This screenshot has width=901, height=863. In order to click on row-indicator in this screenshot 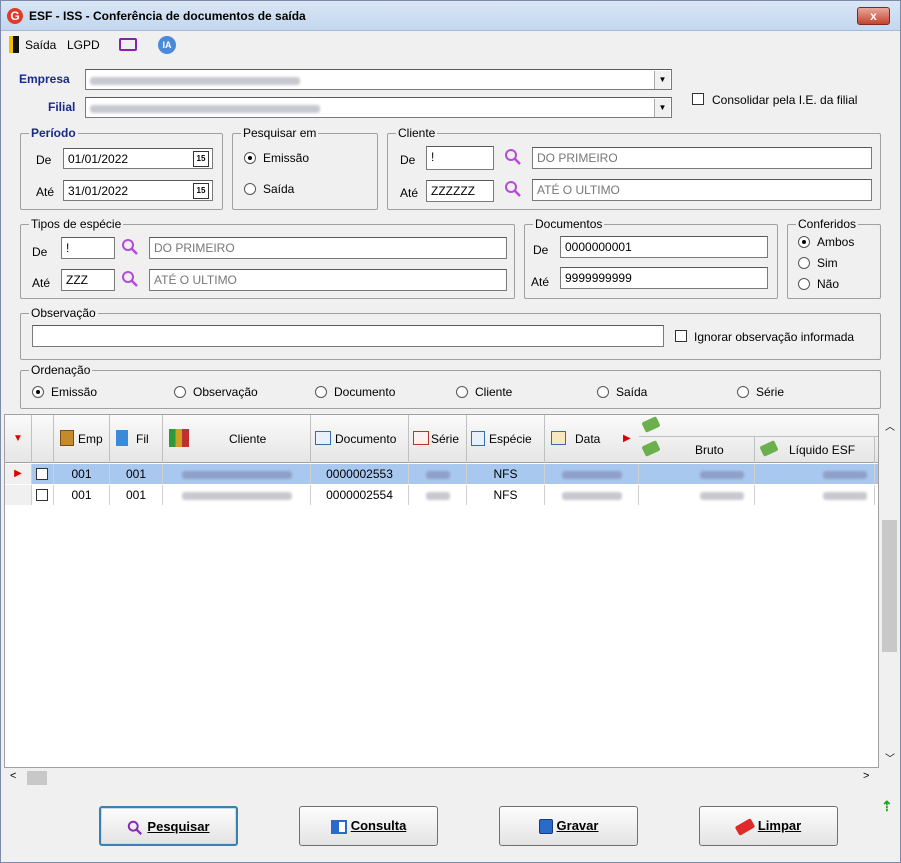, I will do `click(18, 495)`.